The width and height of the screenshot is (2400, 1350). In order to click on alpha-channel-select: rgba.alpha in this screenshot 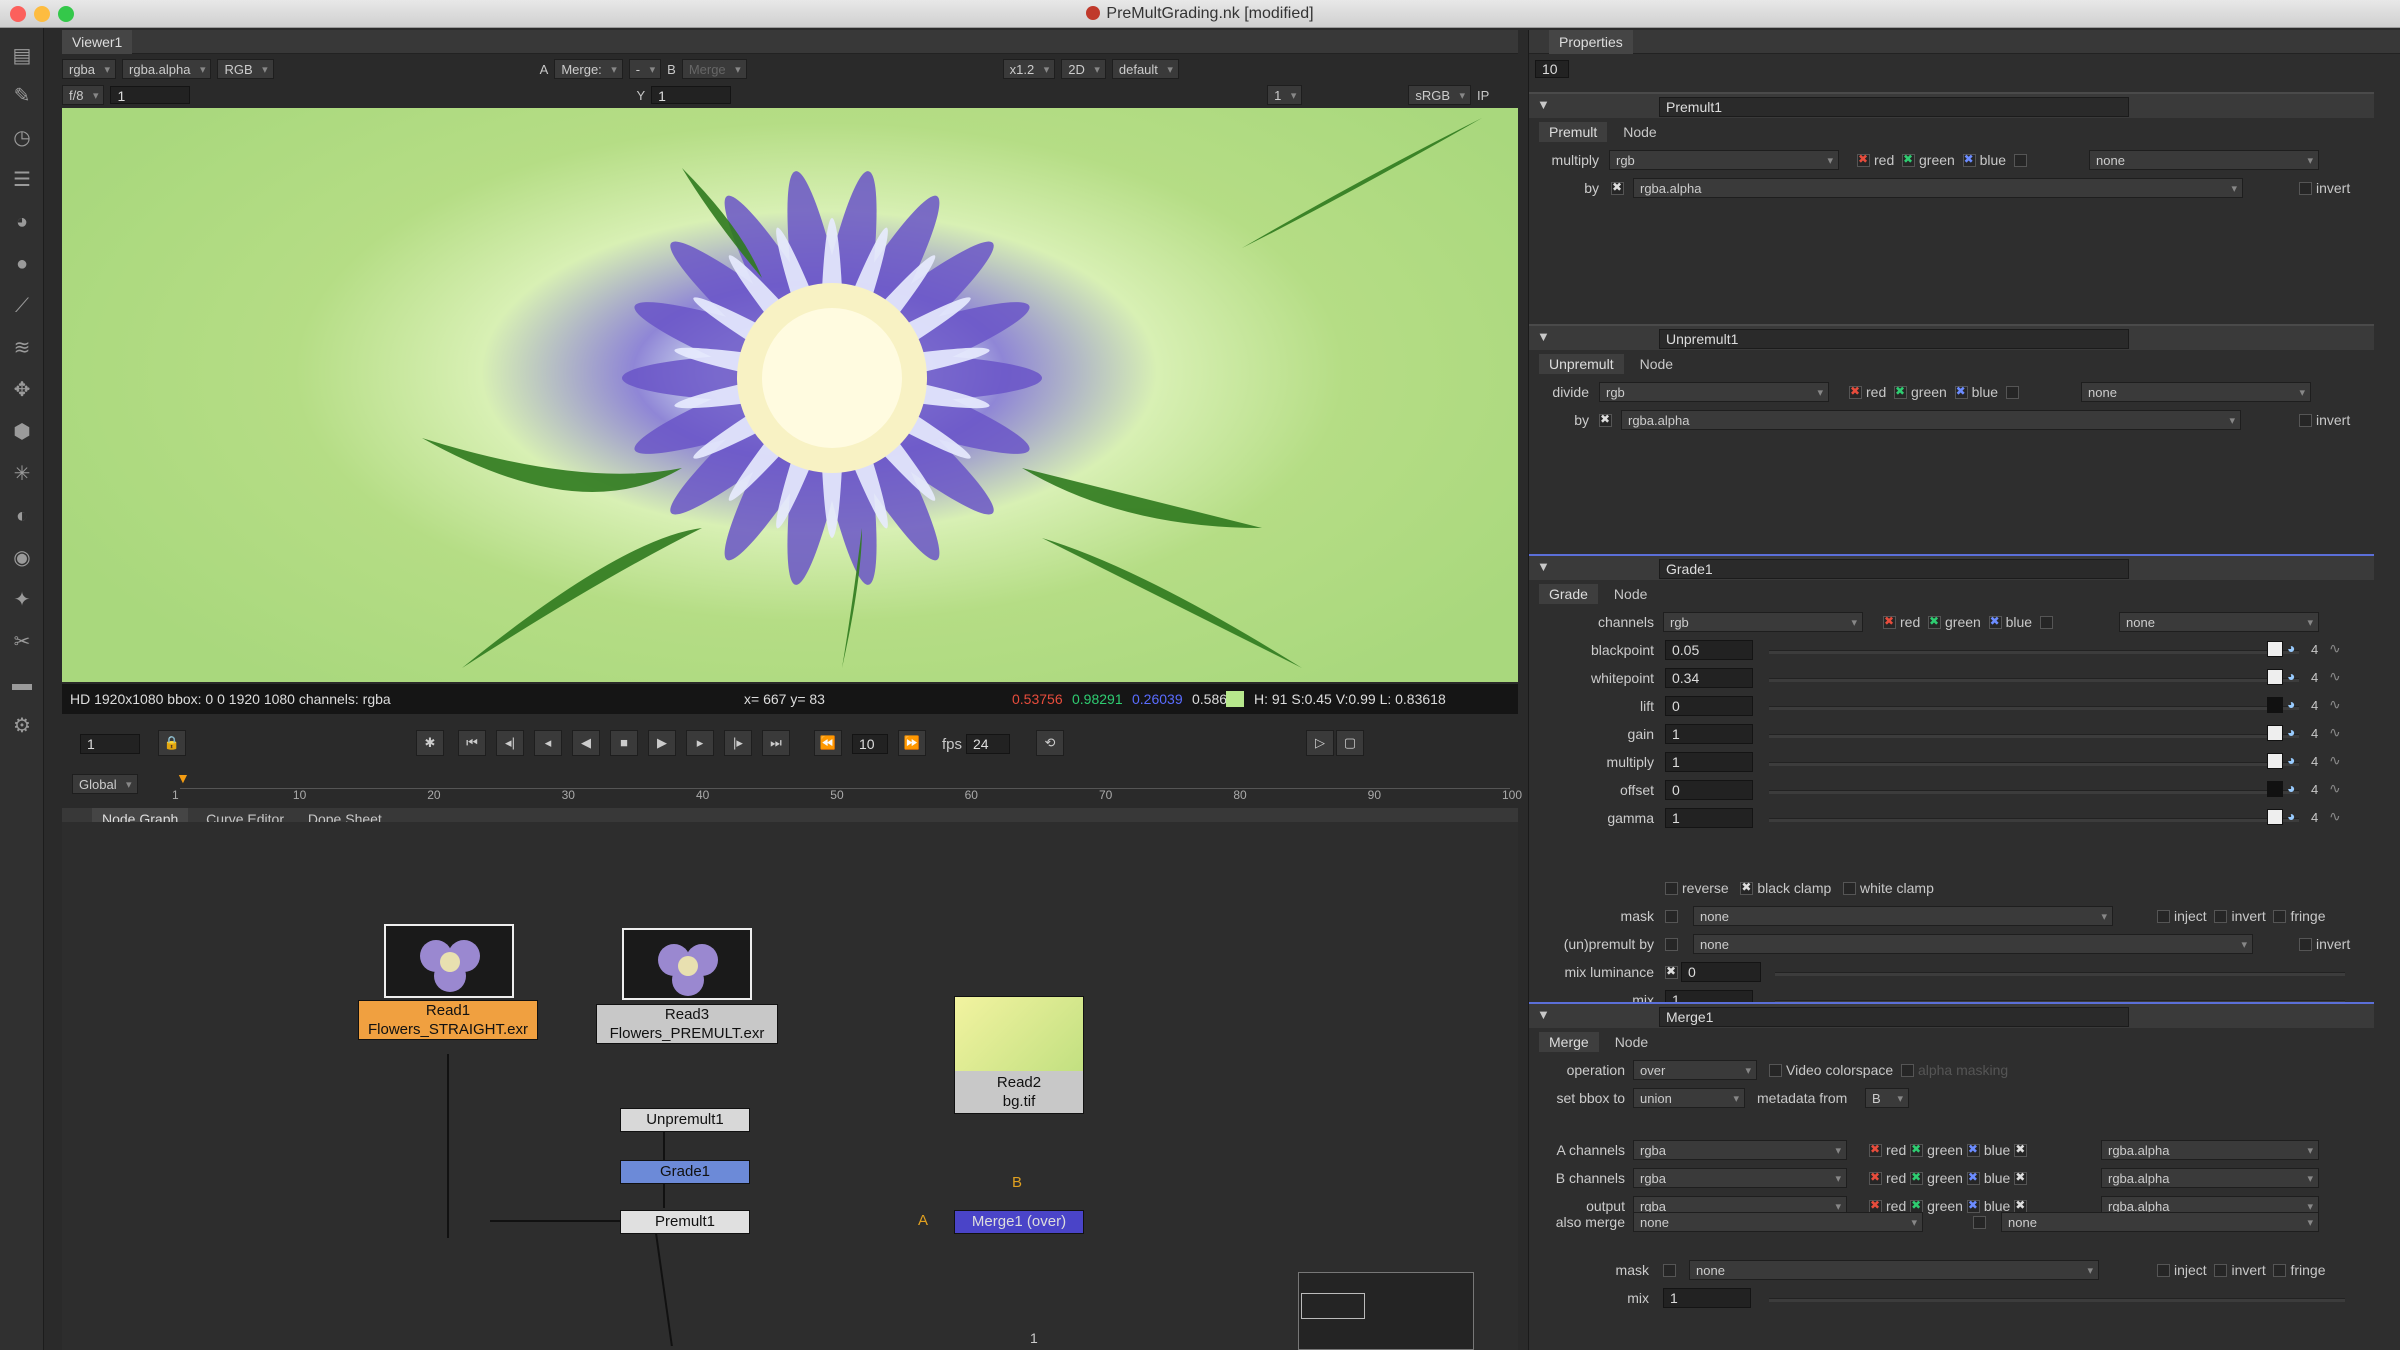, I will do `click(167, 69)`.